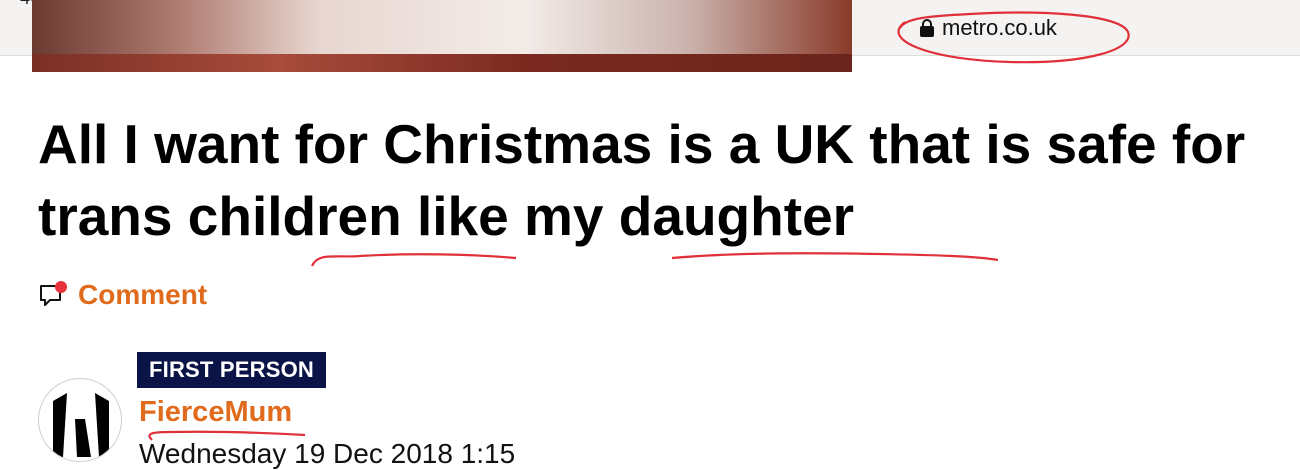 This screenshot has width=1300, height=470. What do you see at coordinates (927, 28) in the screenshot?
I see `lock-icon` at bounding box center [927, 28].